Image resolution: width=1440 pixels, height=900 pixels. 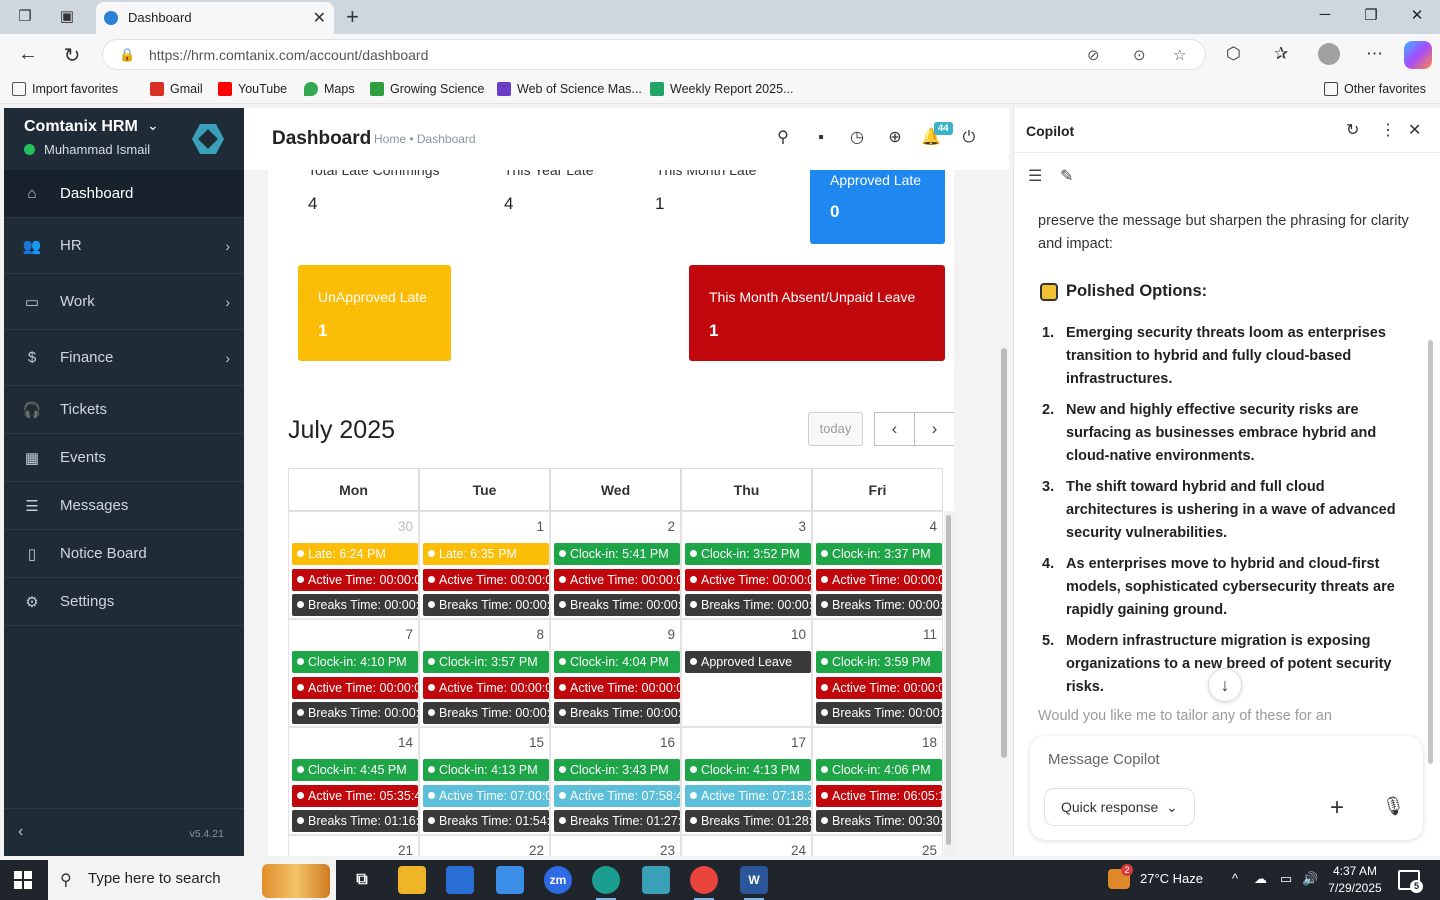 What do you see at coordinates (374, 313) in the screenshot?
I see `unapproved-late-card: UnApproved Late 1` at bounding box center [374, 313].